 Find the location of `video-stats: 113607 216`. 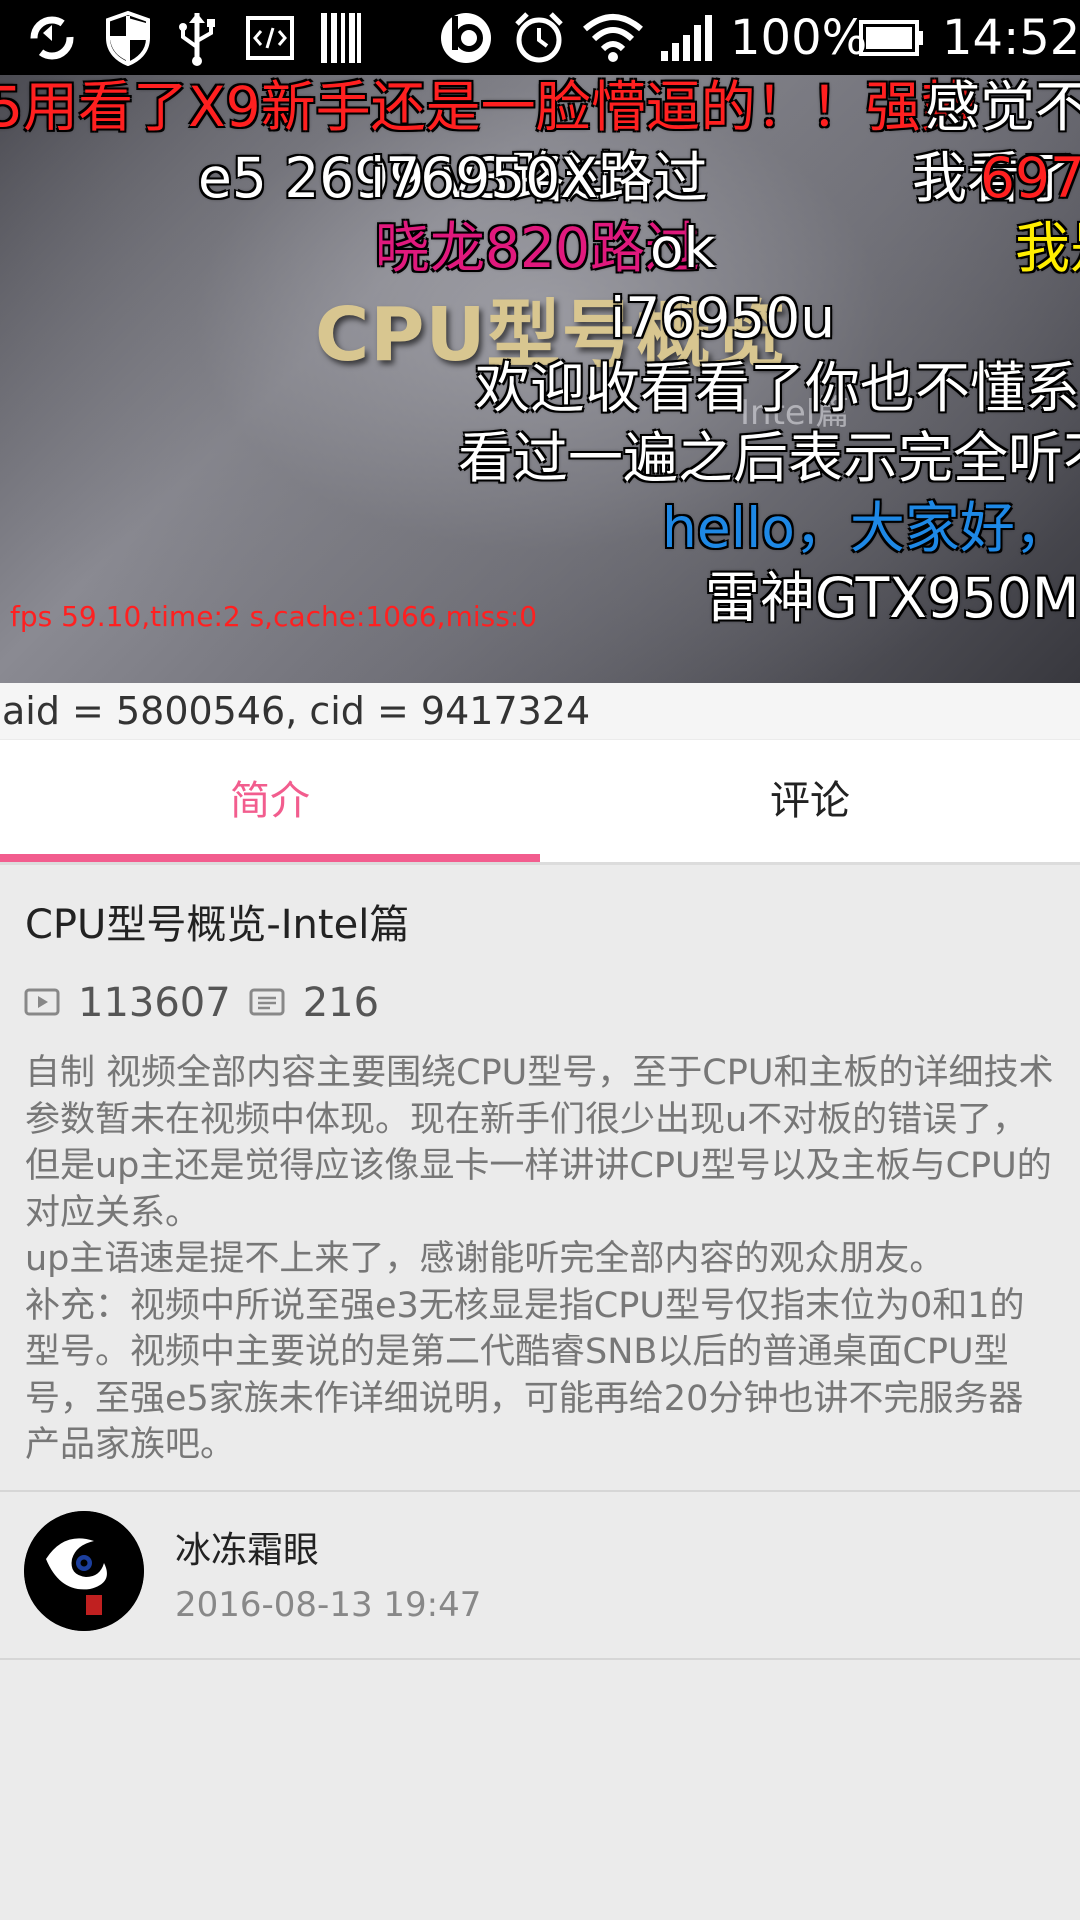

video-stats: 113607 216 is located at coordinates (201, 1003).